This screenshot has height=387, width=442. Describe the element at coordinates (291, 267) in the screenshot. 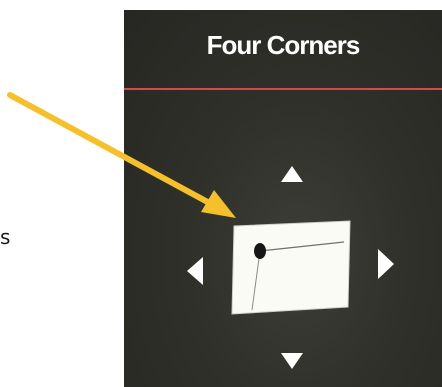

I see `corner-adjust-box` at that location.